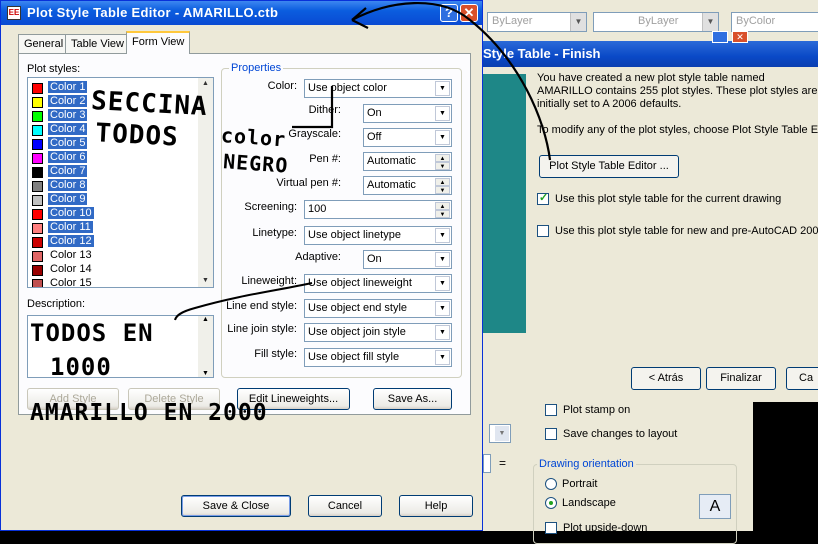  Describe the element at coordinates (378, 209) in the screenshot. I see `screening-stepper: 100 ▲ ▼` at that location.